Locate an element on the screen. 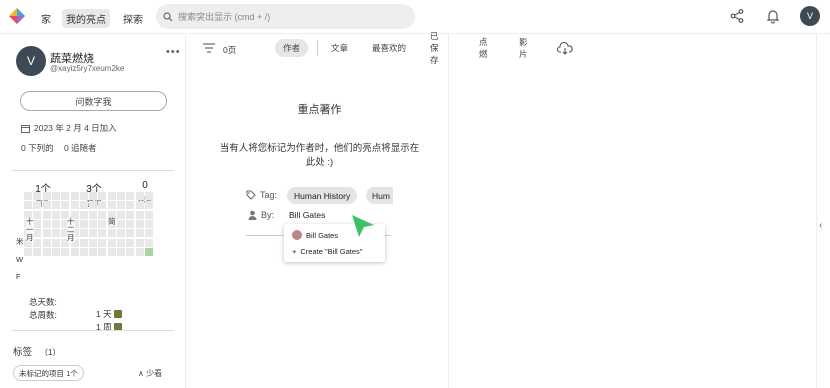  total-days-value: 1 天 is located at coordinates (109, 314).